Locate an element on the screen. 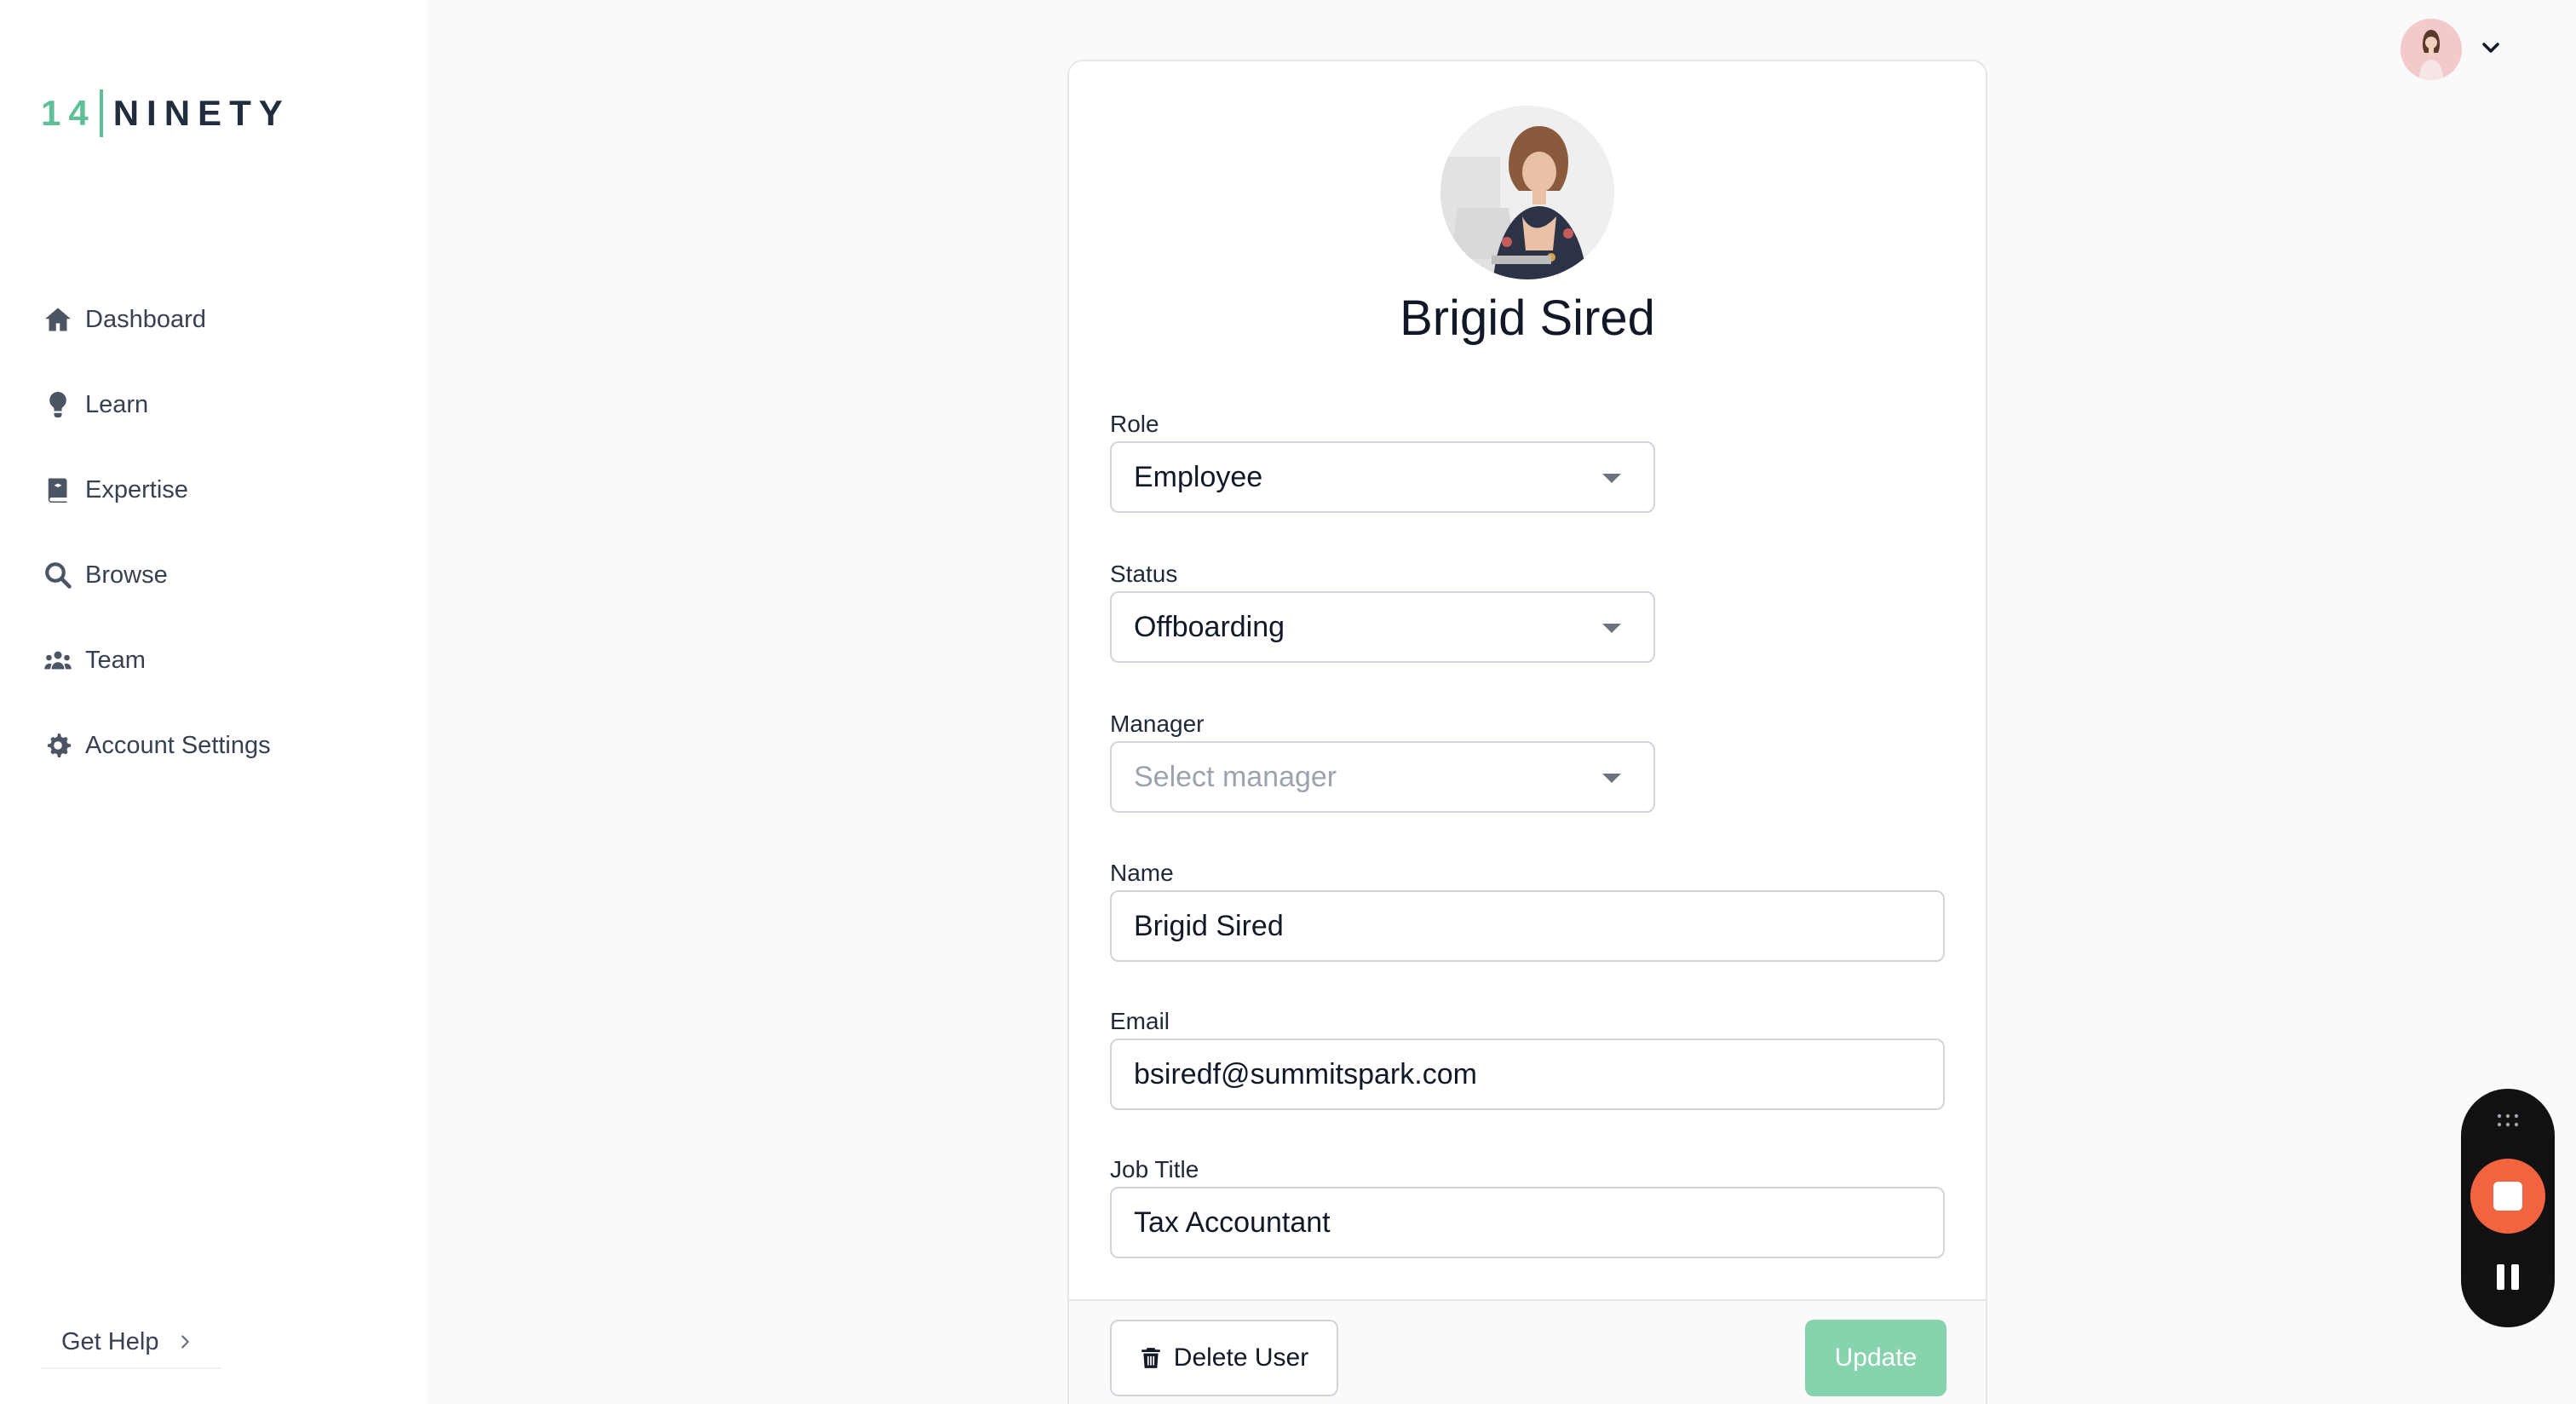  get-help-link: Get Help is located at coordinates (131, 1342).